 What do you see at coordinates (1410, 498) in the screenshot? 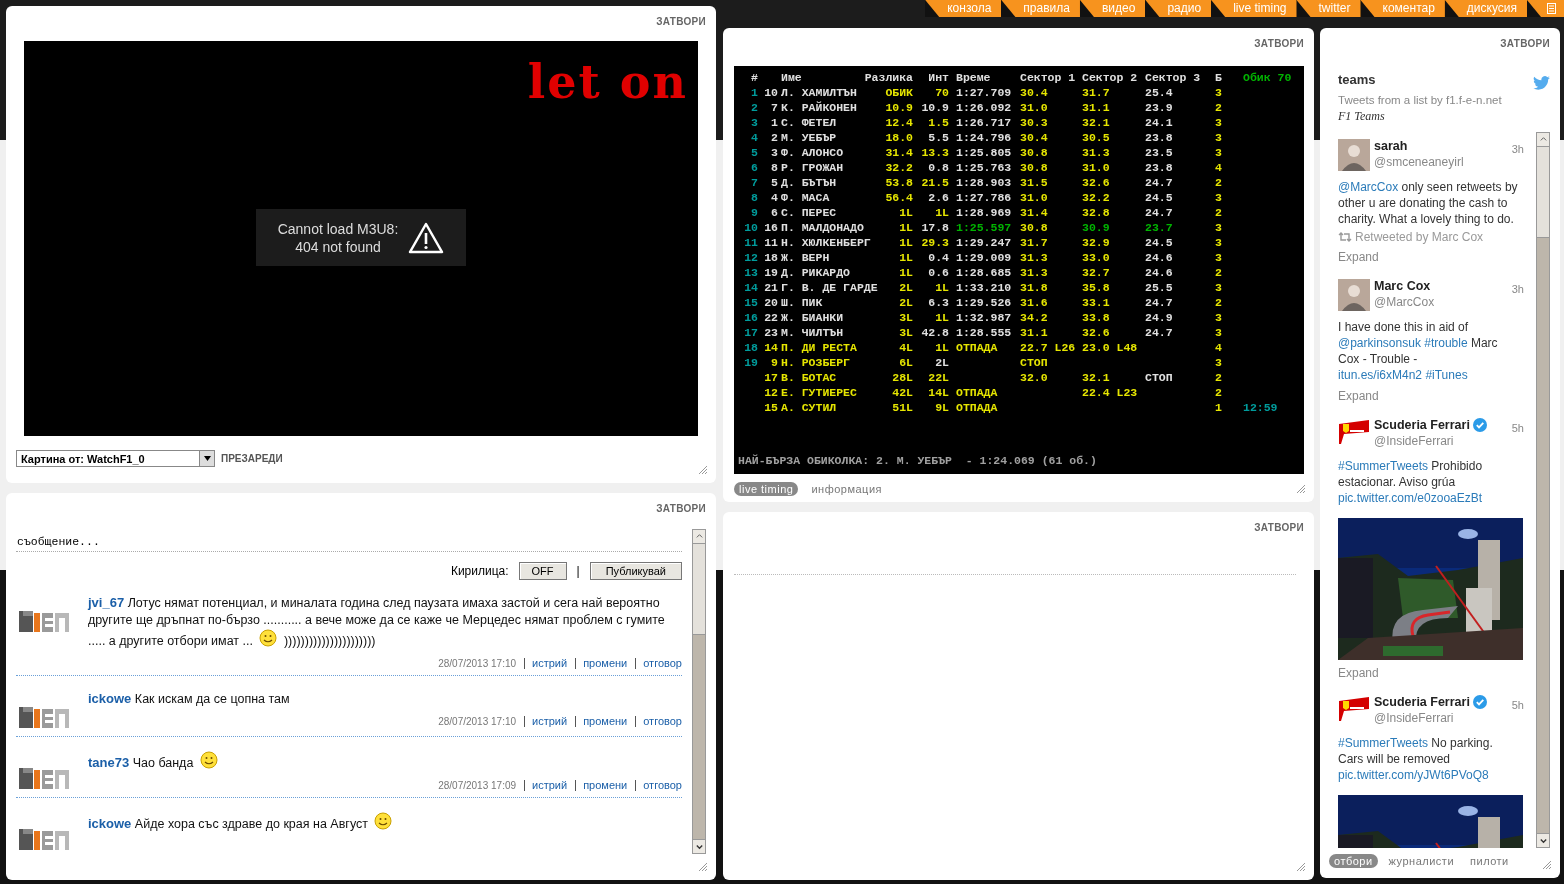
I see `tweet-link: pic.twitter.com/e0zooaEzBt` at bounding box center [1410, 498].